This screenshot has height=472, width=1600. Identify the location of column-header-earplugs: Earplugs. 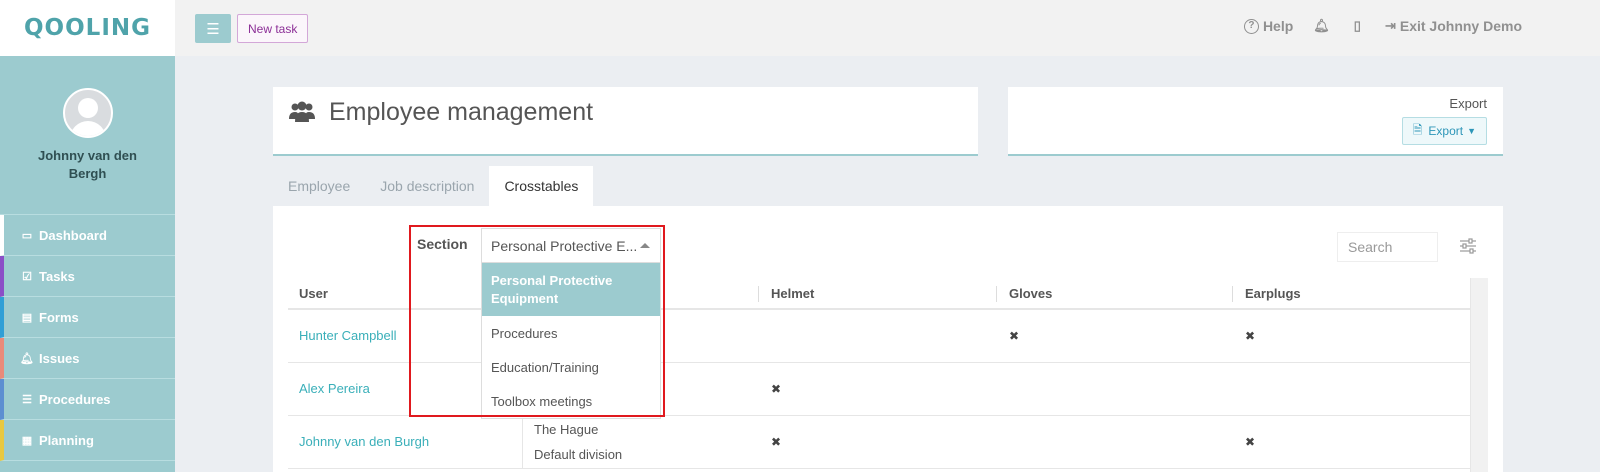
(1273, 293).